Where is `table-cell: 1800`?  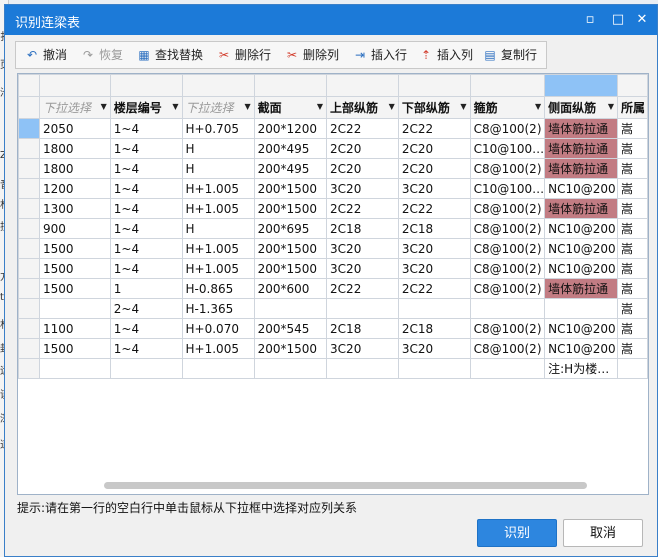
table-cell: 1800 is located at coordinates (74, 148).